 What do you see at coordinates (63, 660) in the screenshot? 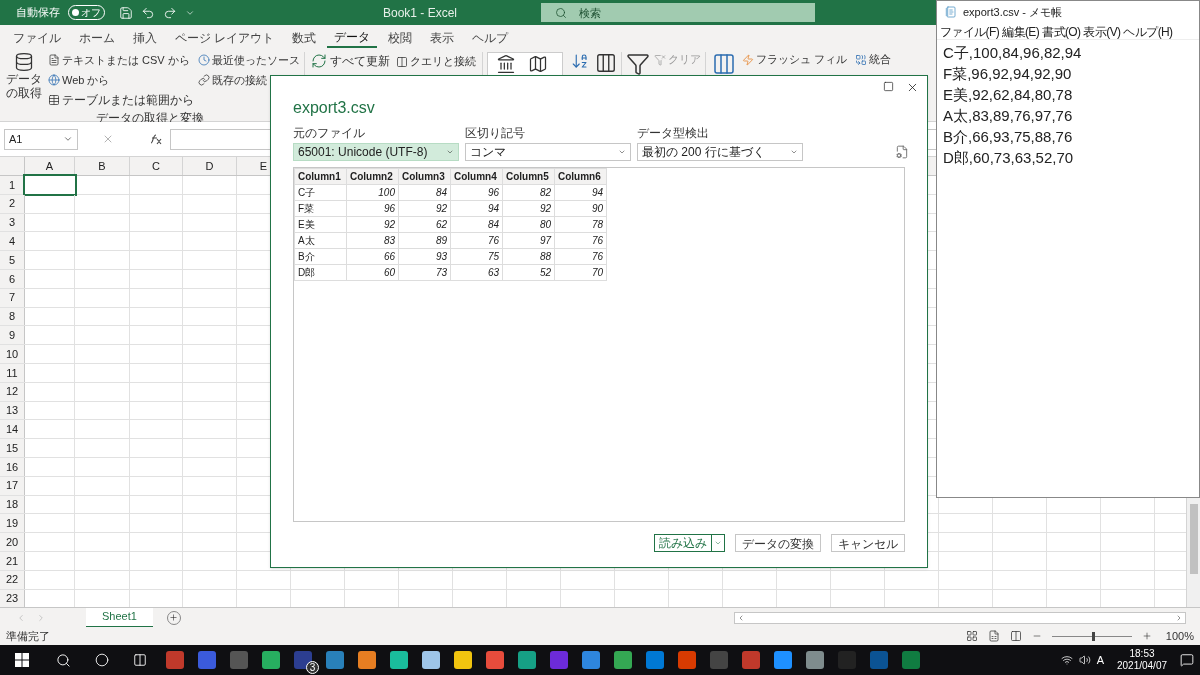
I see `search-icon` at bounding box center [63, 660].